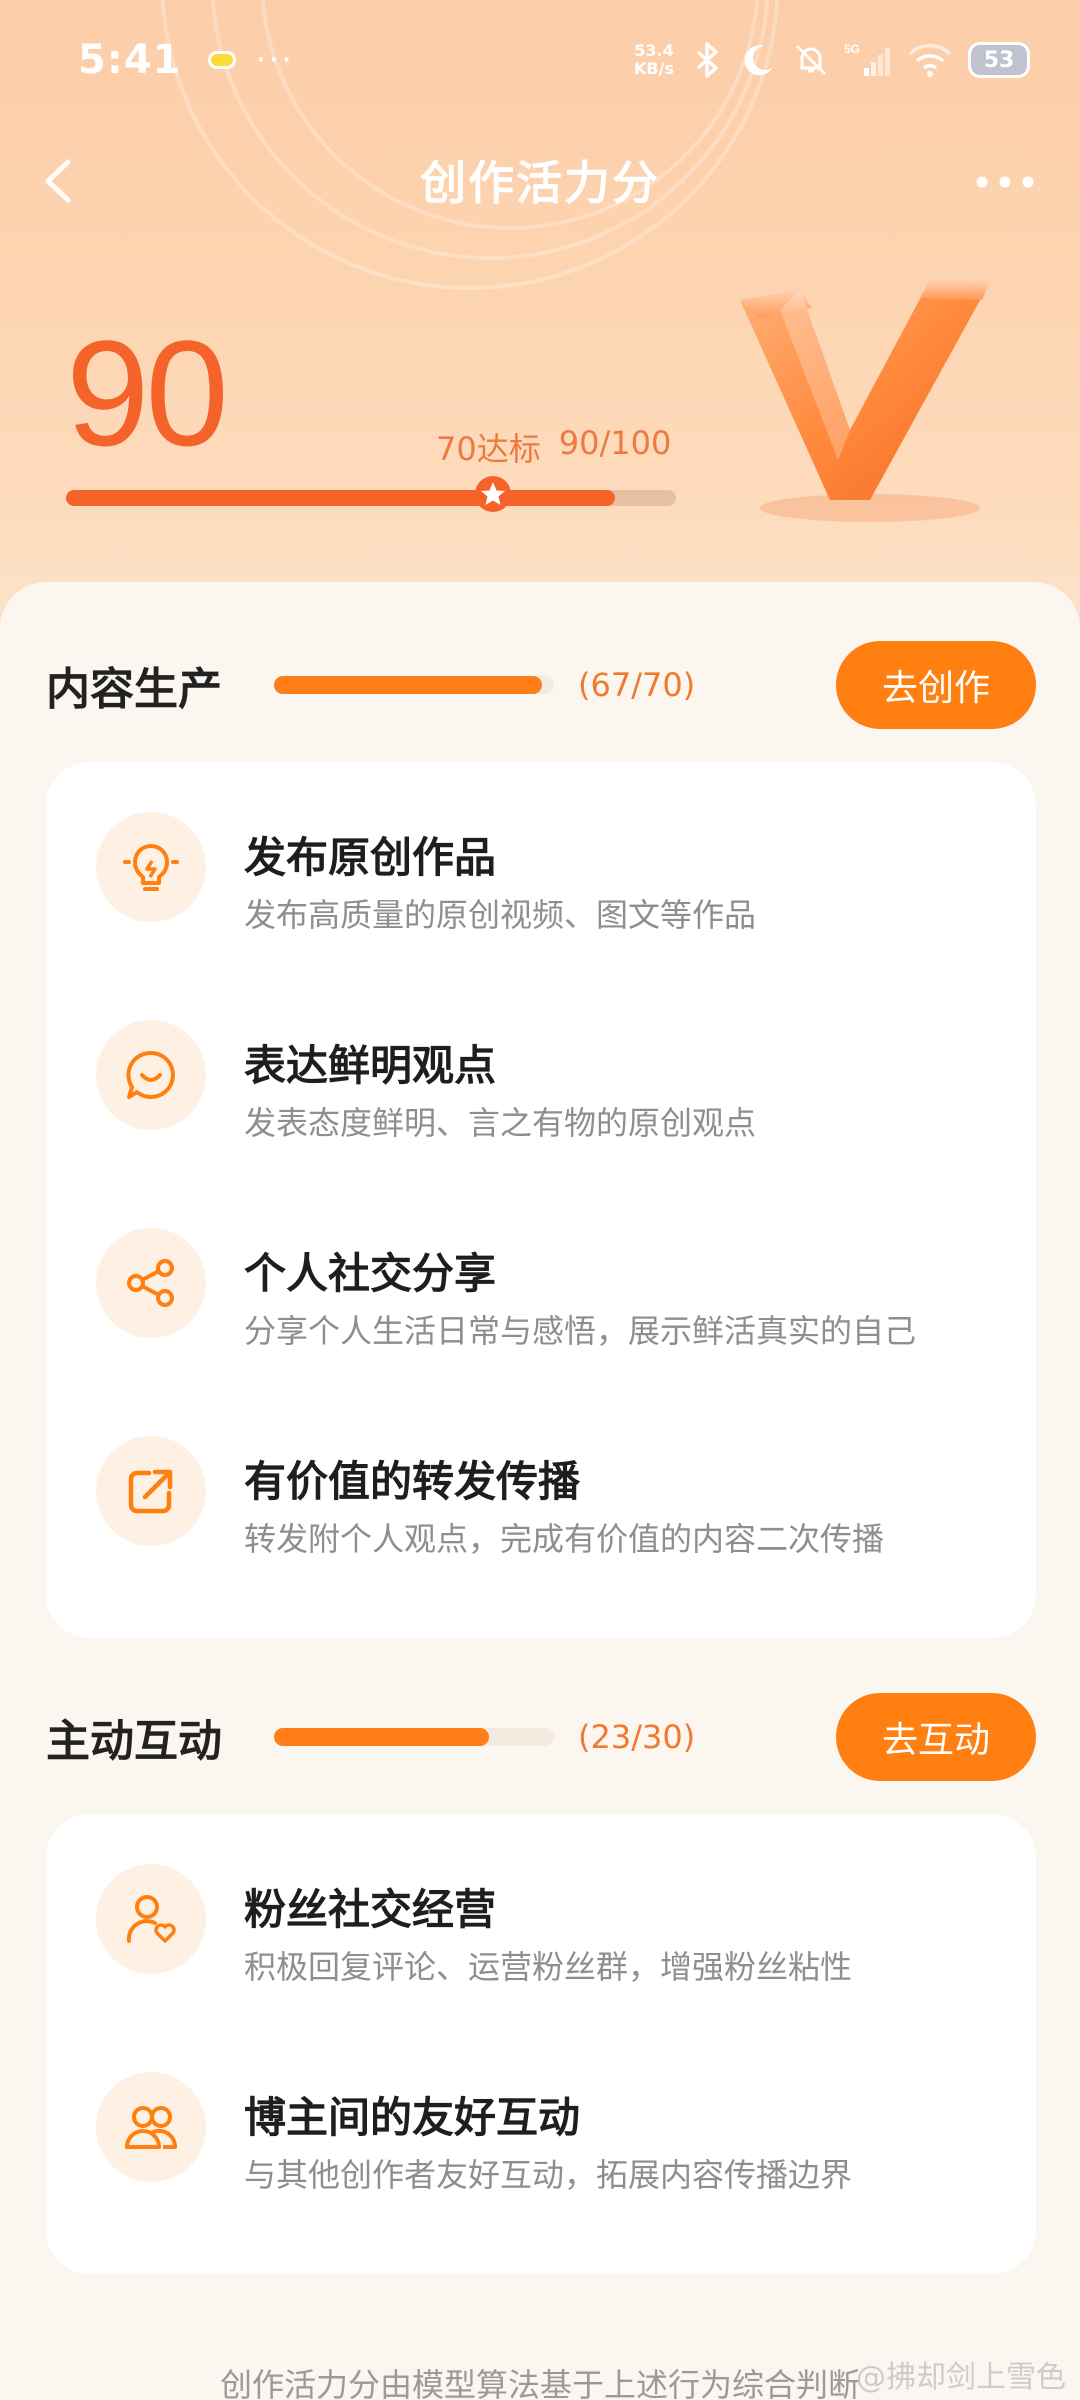 The image size is (1080, 2400). What do you see at coordinates (654, 68) in the screenshot?
I see `net-speed-unit: KB/s` at bounding box center [654, 68].